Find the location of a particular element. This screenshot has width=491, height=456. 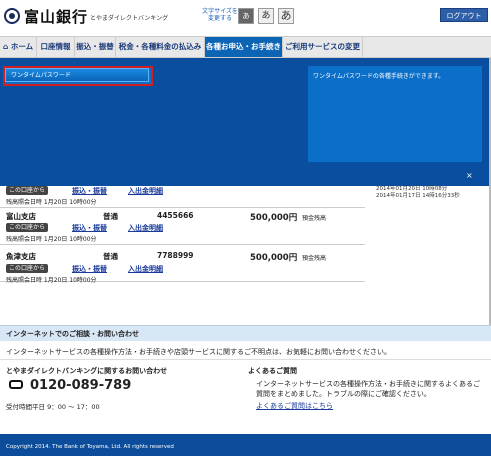

phone-number: 0120-089-789 is located at coordinates (81, 385).